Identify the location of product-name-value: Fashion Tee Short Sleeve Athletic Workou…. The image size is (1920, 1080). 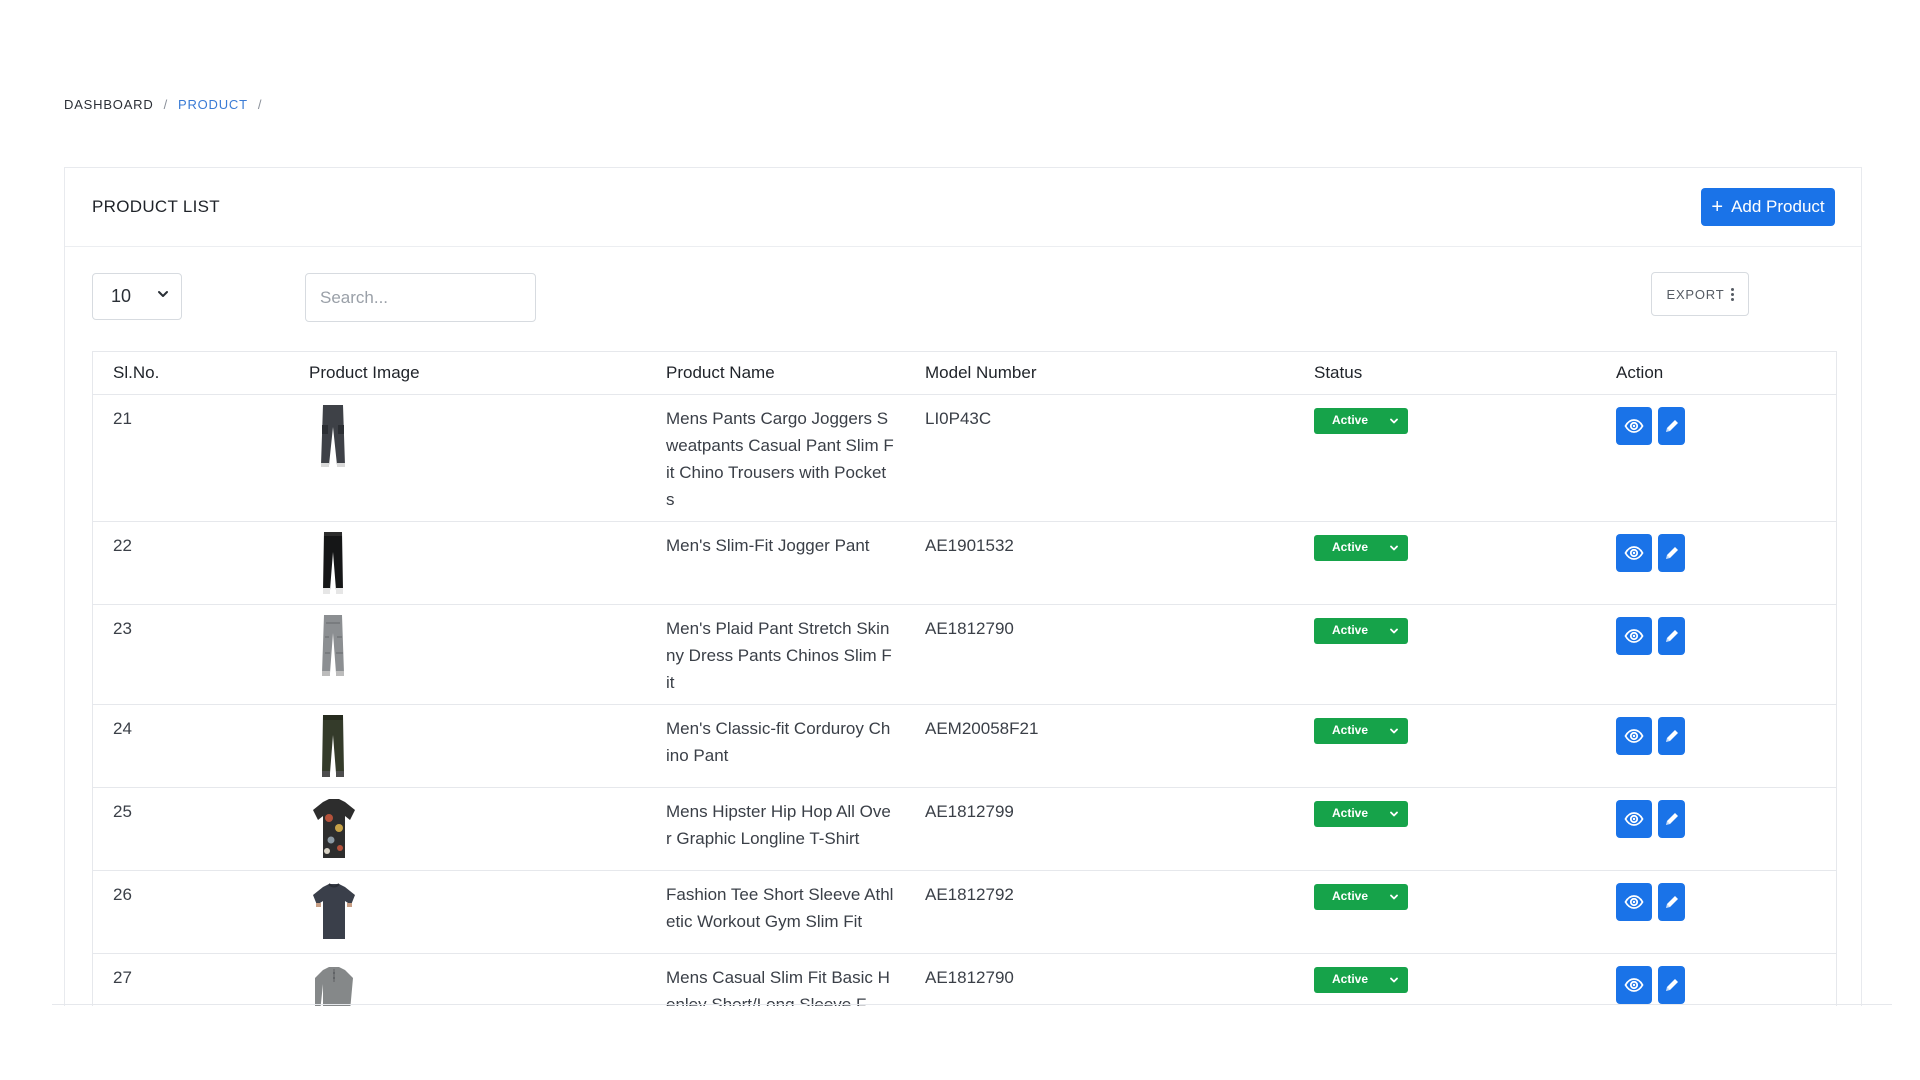
(780, 908).